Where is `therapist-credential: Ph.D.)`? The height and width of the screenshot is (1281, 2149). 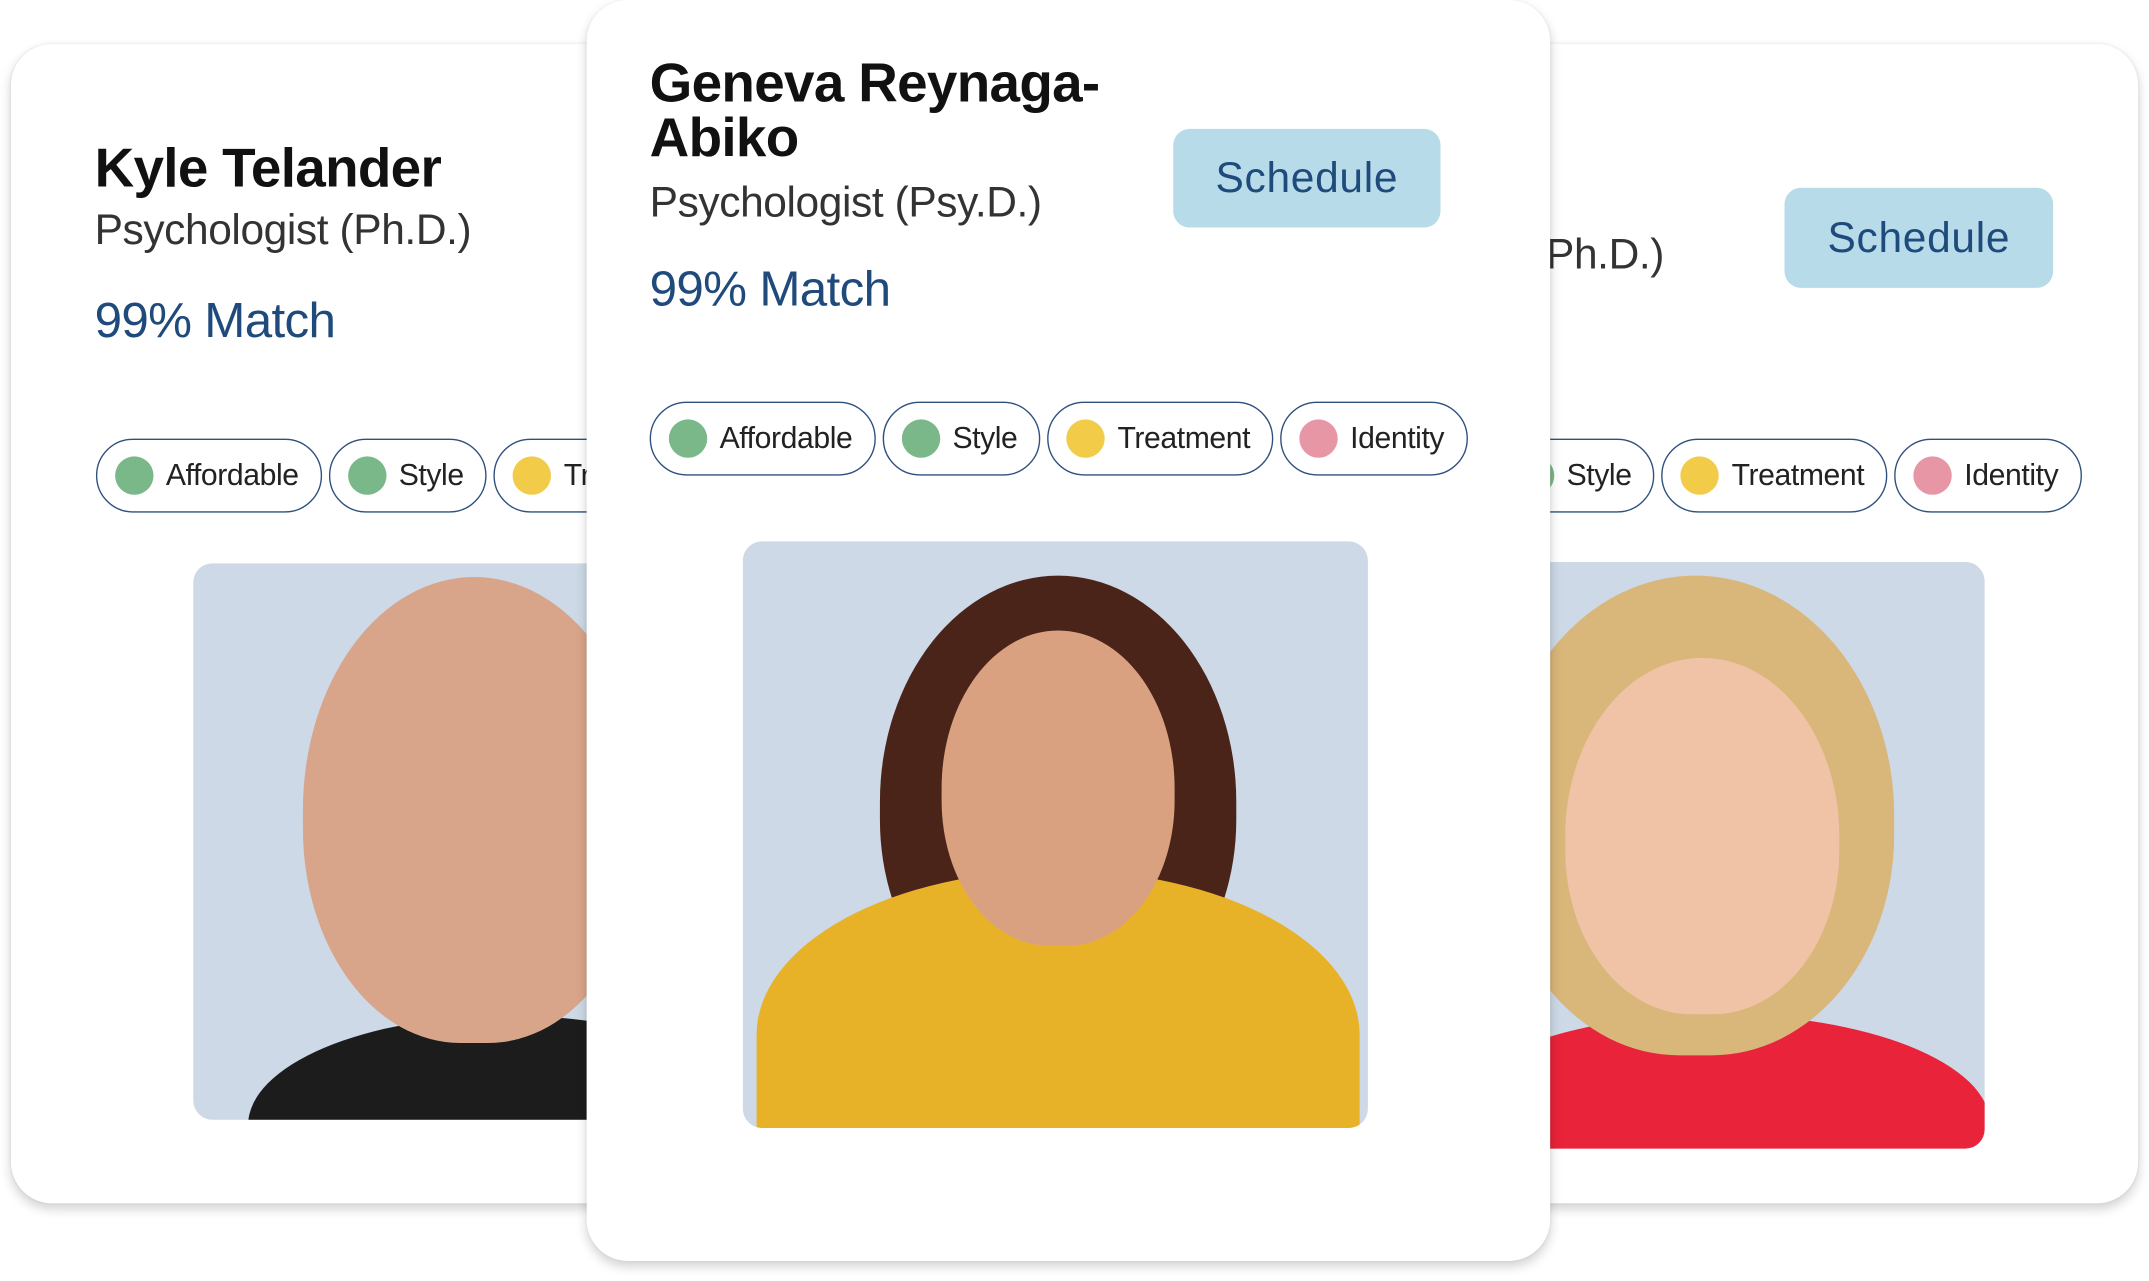 therapist-credential: Ph.D.) is located at coordinates (1605, 254).